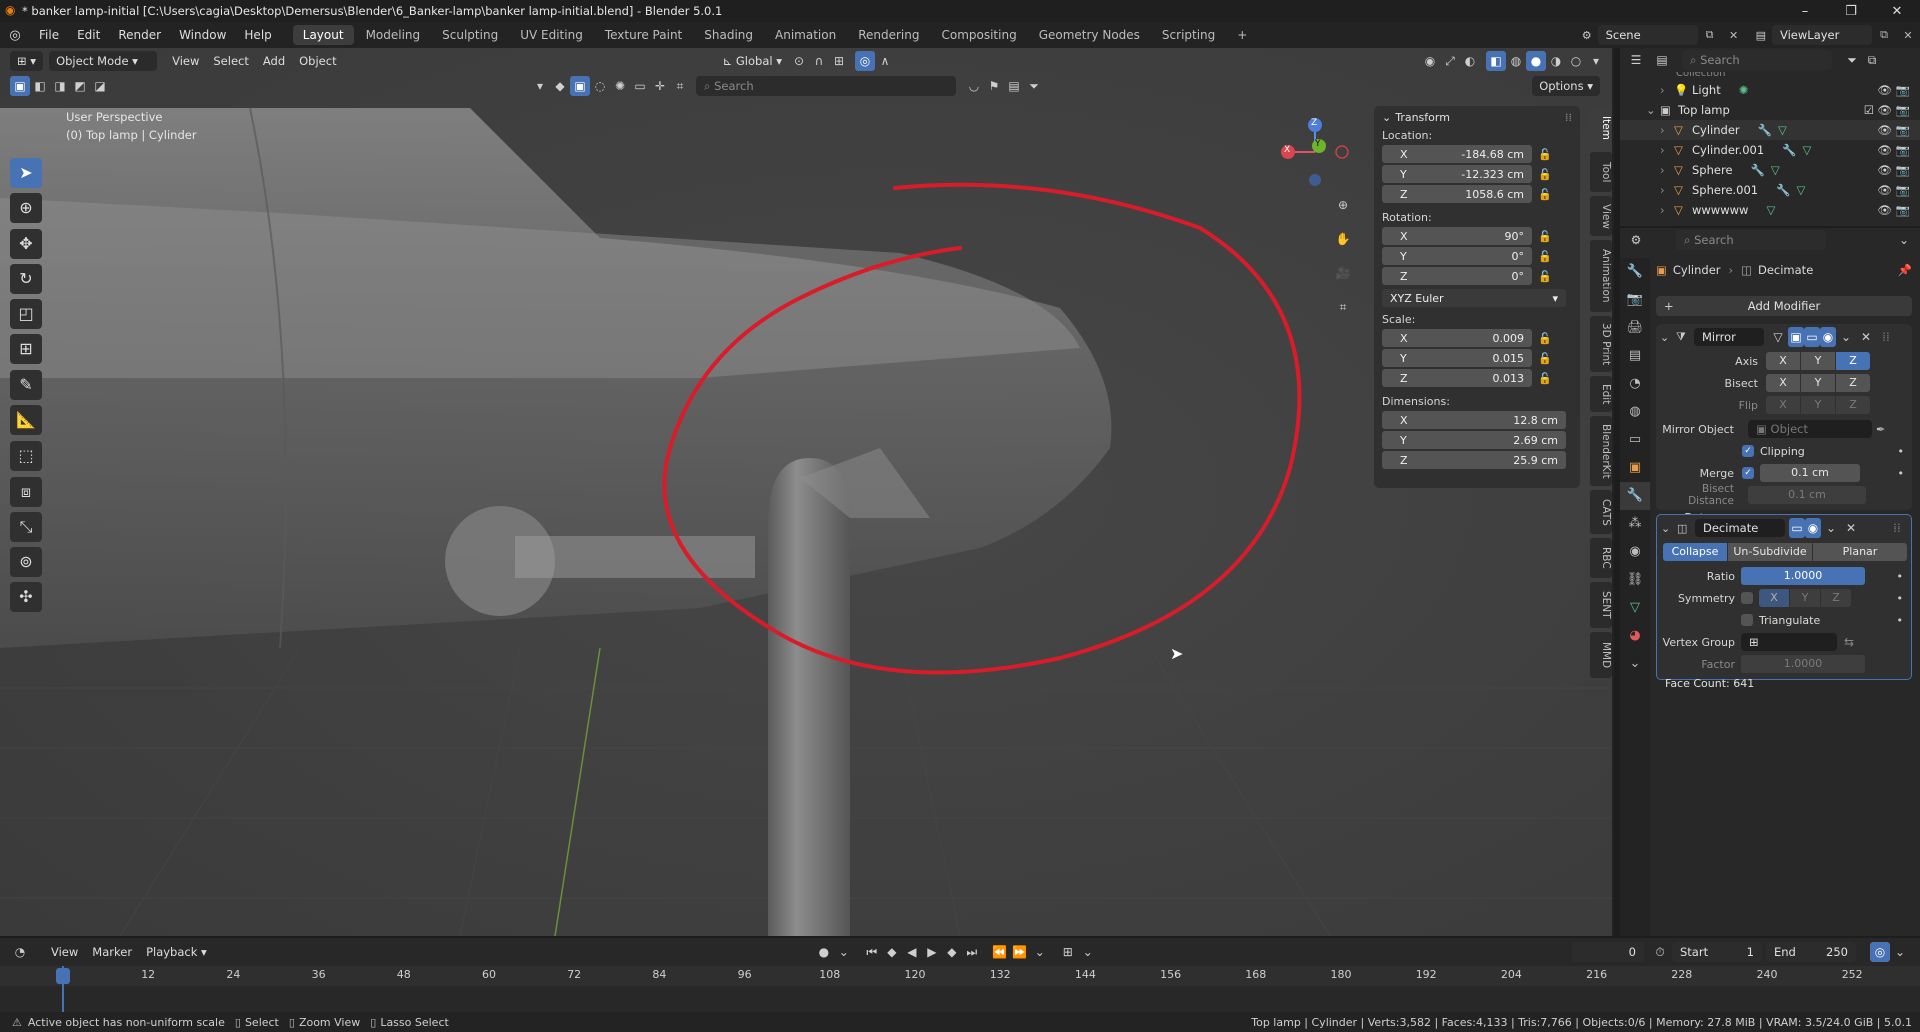 This screenshot has width=1920, height=1032. I want to click on outliner-row-top-lamp: ⌄ ▣ Top lamp ☑ 👁 📷, so click(1770, 110).